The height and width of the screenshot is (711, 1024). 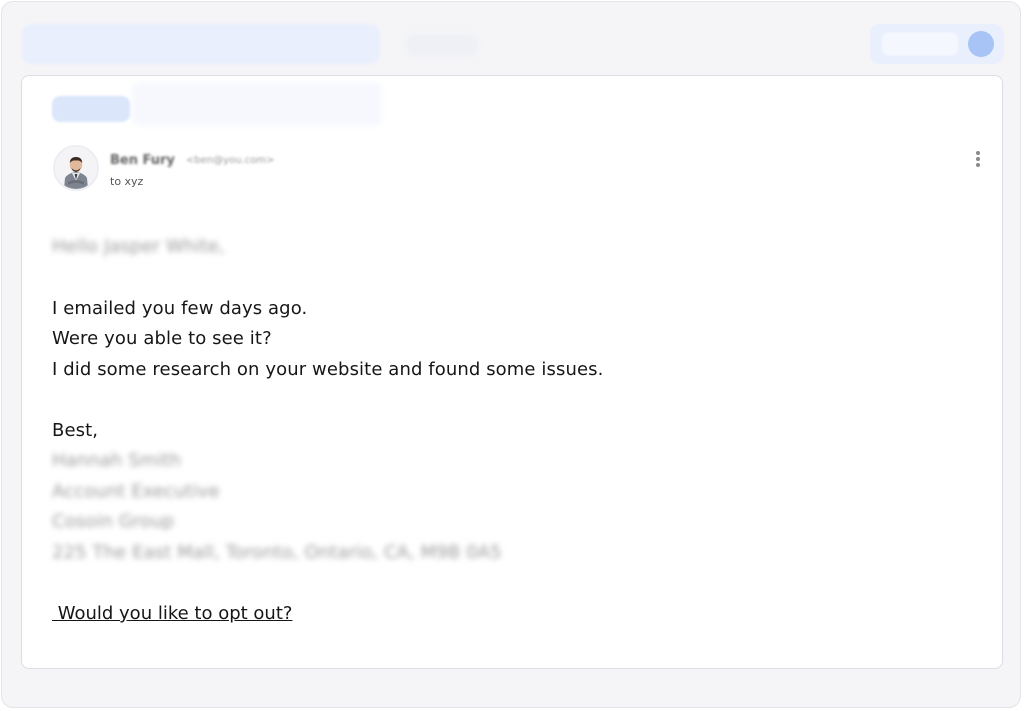 What do you see at coordinates (138, 246) in the screenshot?
I see `email-greeting: Hello Jasper White,` at bounding box center [138, 246].